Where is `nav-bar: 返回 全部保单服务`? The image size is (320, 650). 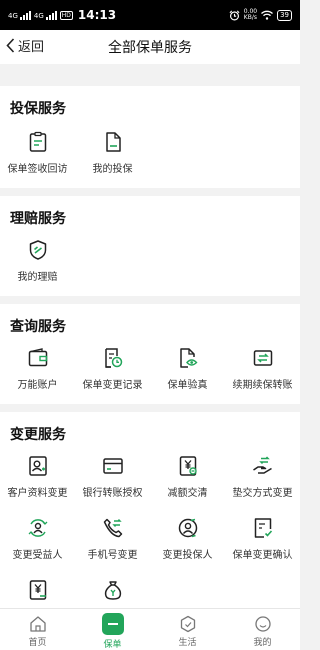 nav-bar: 返回 全部保单服务 is located at coordinates (150, 47).